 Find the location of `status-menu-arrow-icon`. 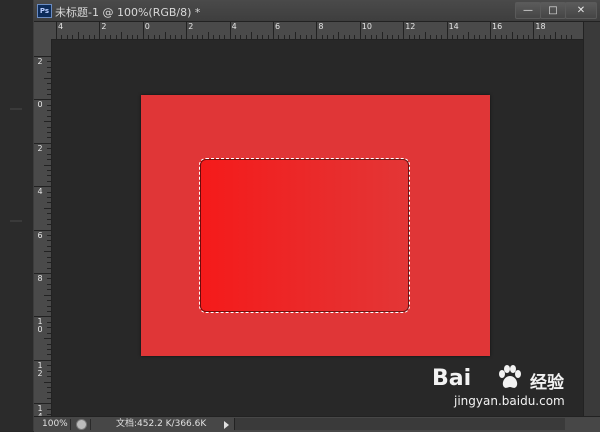

status-menu-arrow-icon is located at coordinates (226, 425).